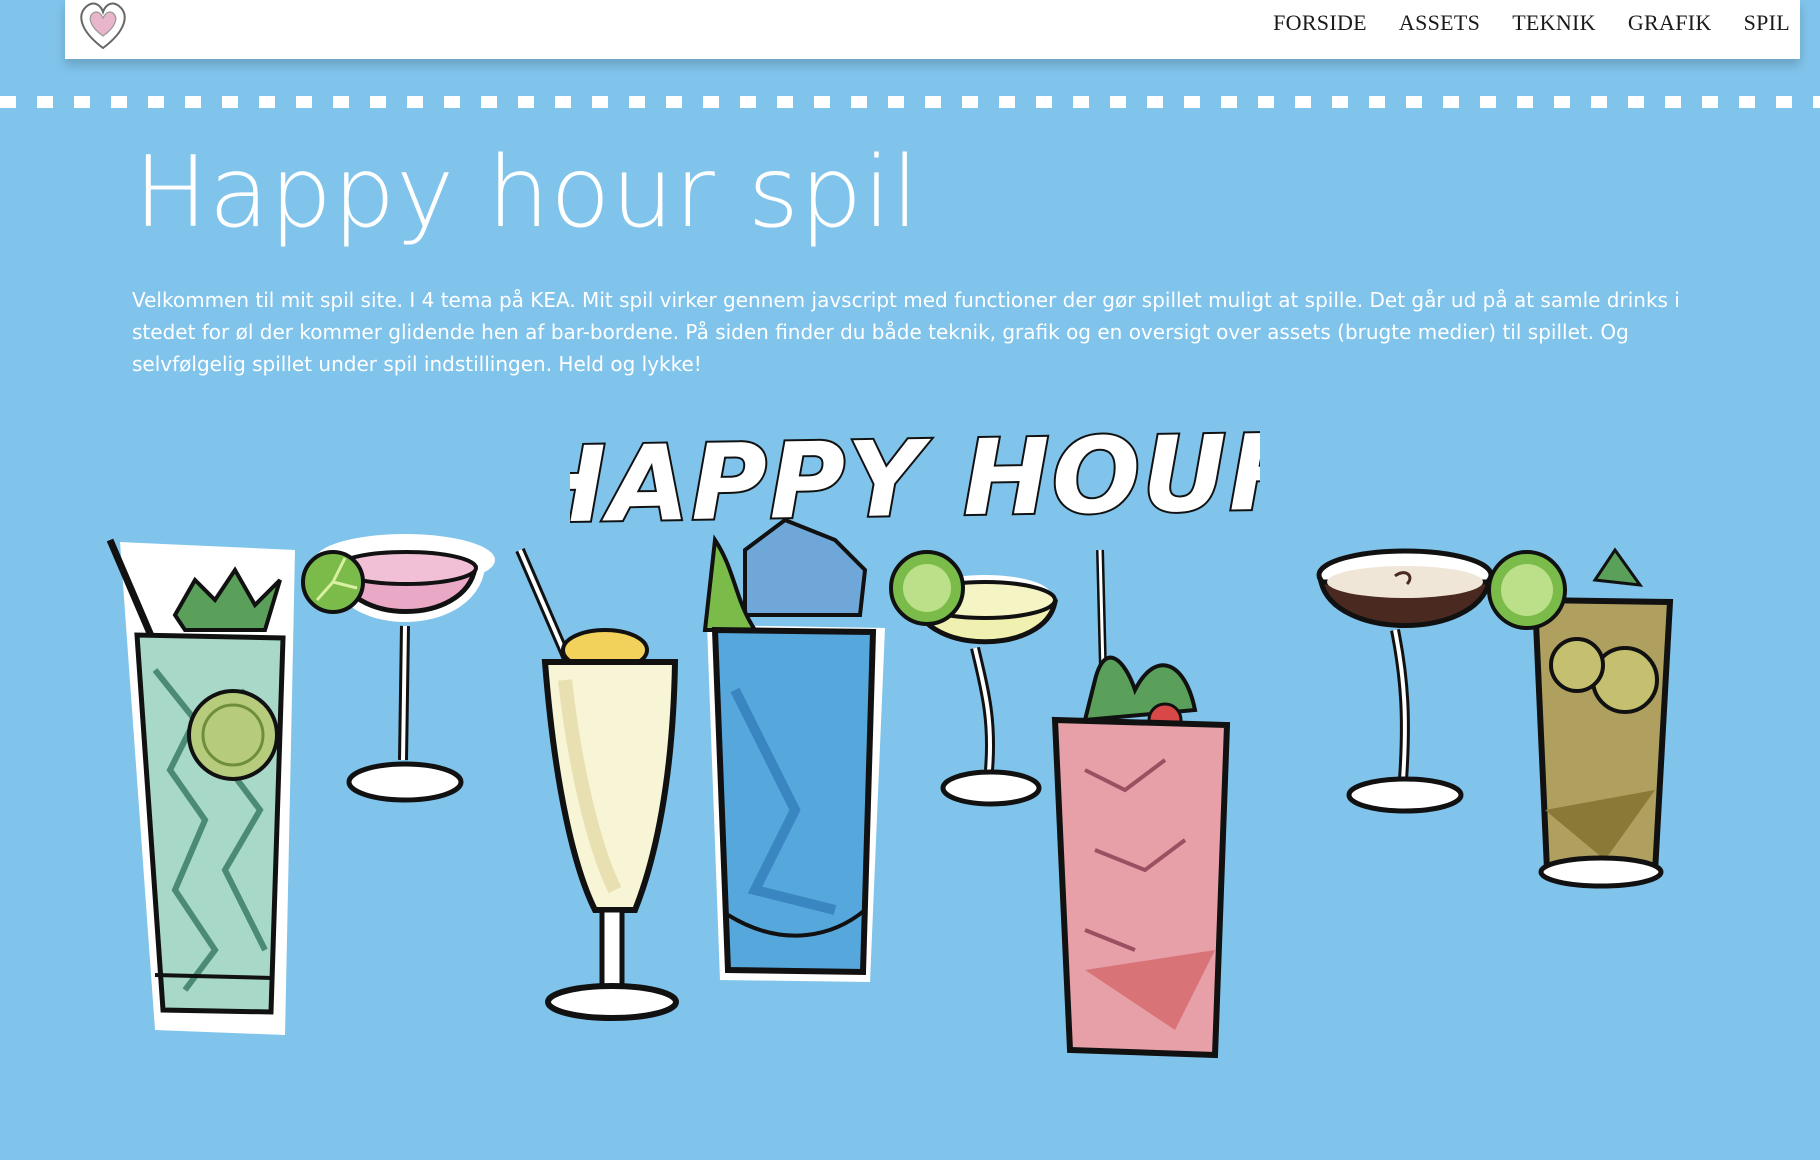  What do you see at coordinates (103, 28) in the screenshot?
I see `heart-icon` at bounding box center [103, 28].